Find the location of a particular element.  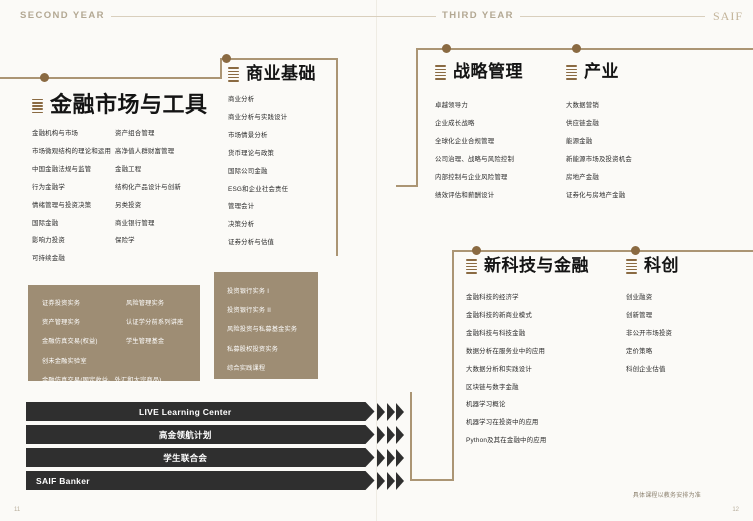

course-item: 公司治理、战略与风险控制 is located at coordinates (479, 159).